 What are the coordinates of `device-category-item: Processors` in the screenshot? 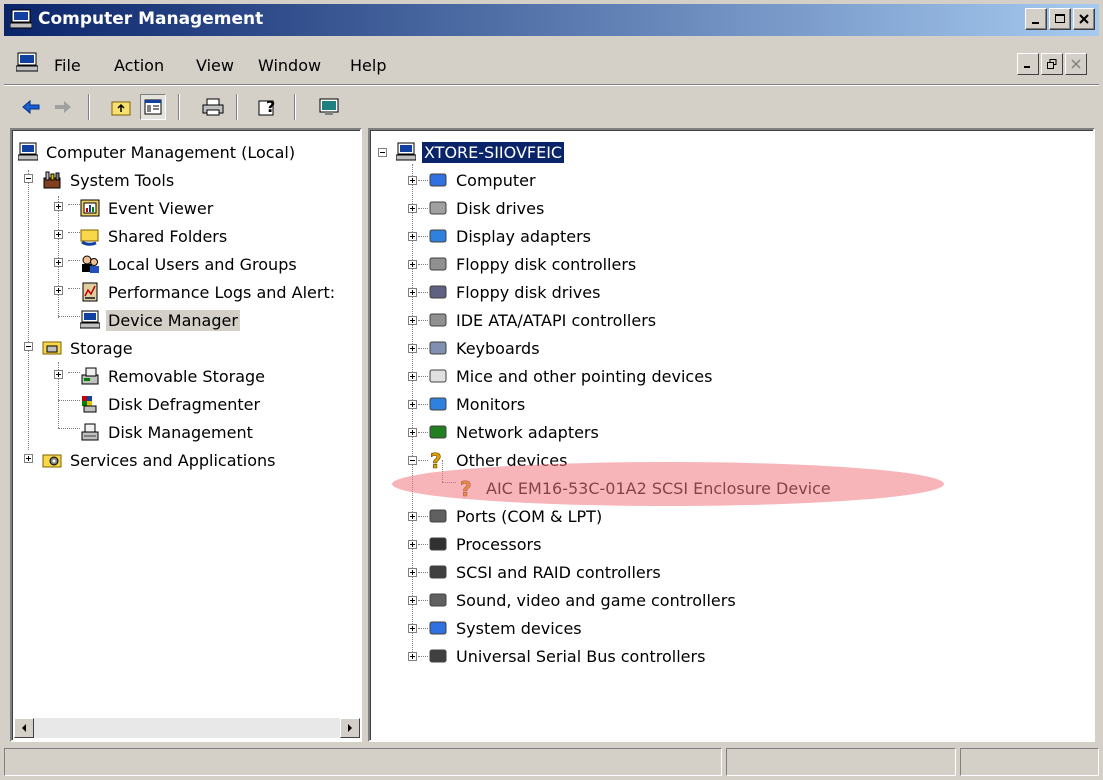 It's located at (485, 544).